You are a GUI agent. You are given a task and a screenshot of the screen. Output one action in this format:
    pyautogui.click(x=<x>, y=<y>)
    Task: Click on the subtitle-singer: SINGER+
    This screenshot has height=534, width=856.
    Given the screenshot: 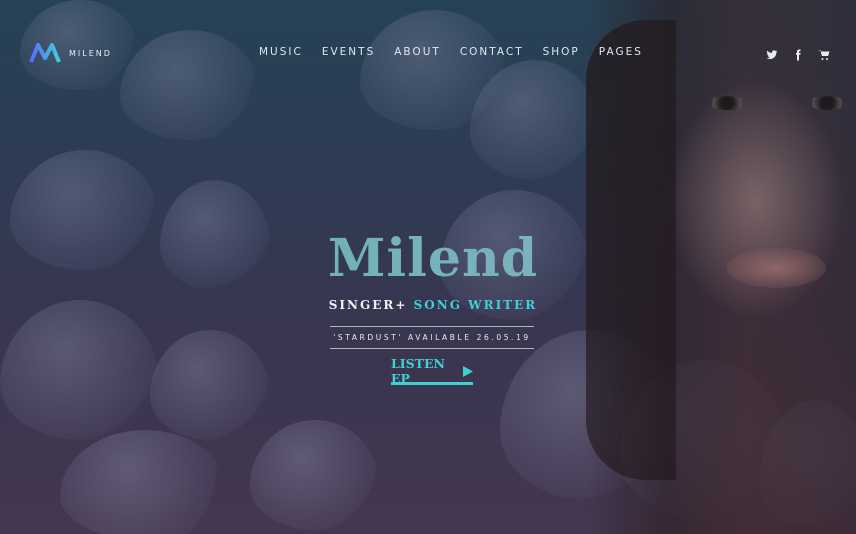 What is the action you would take?
    pyautogui.click(x=368, y=305)
    